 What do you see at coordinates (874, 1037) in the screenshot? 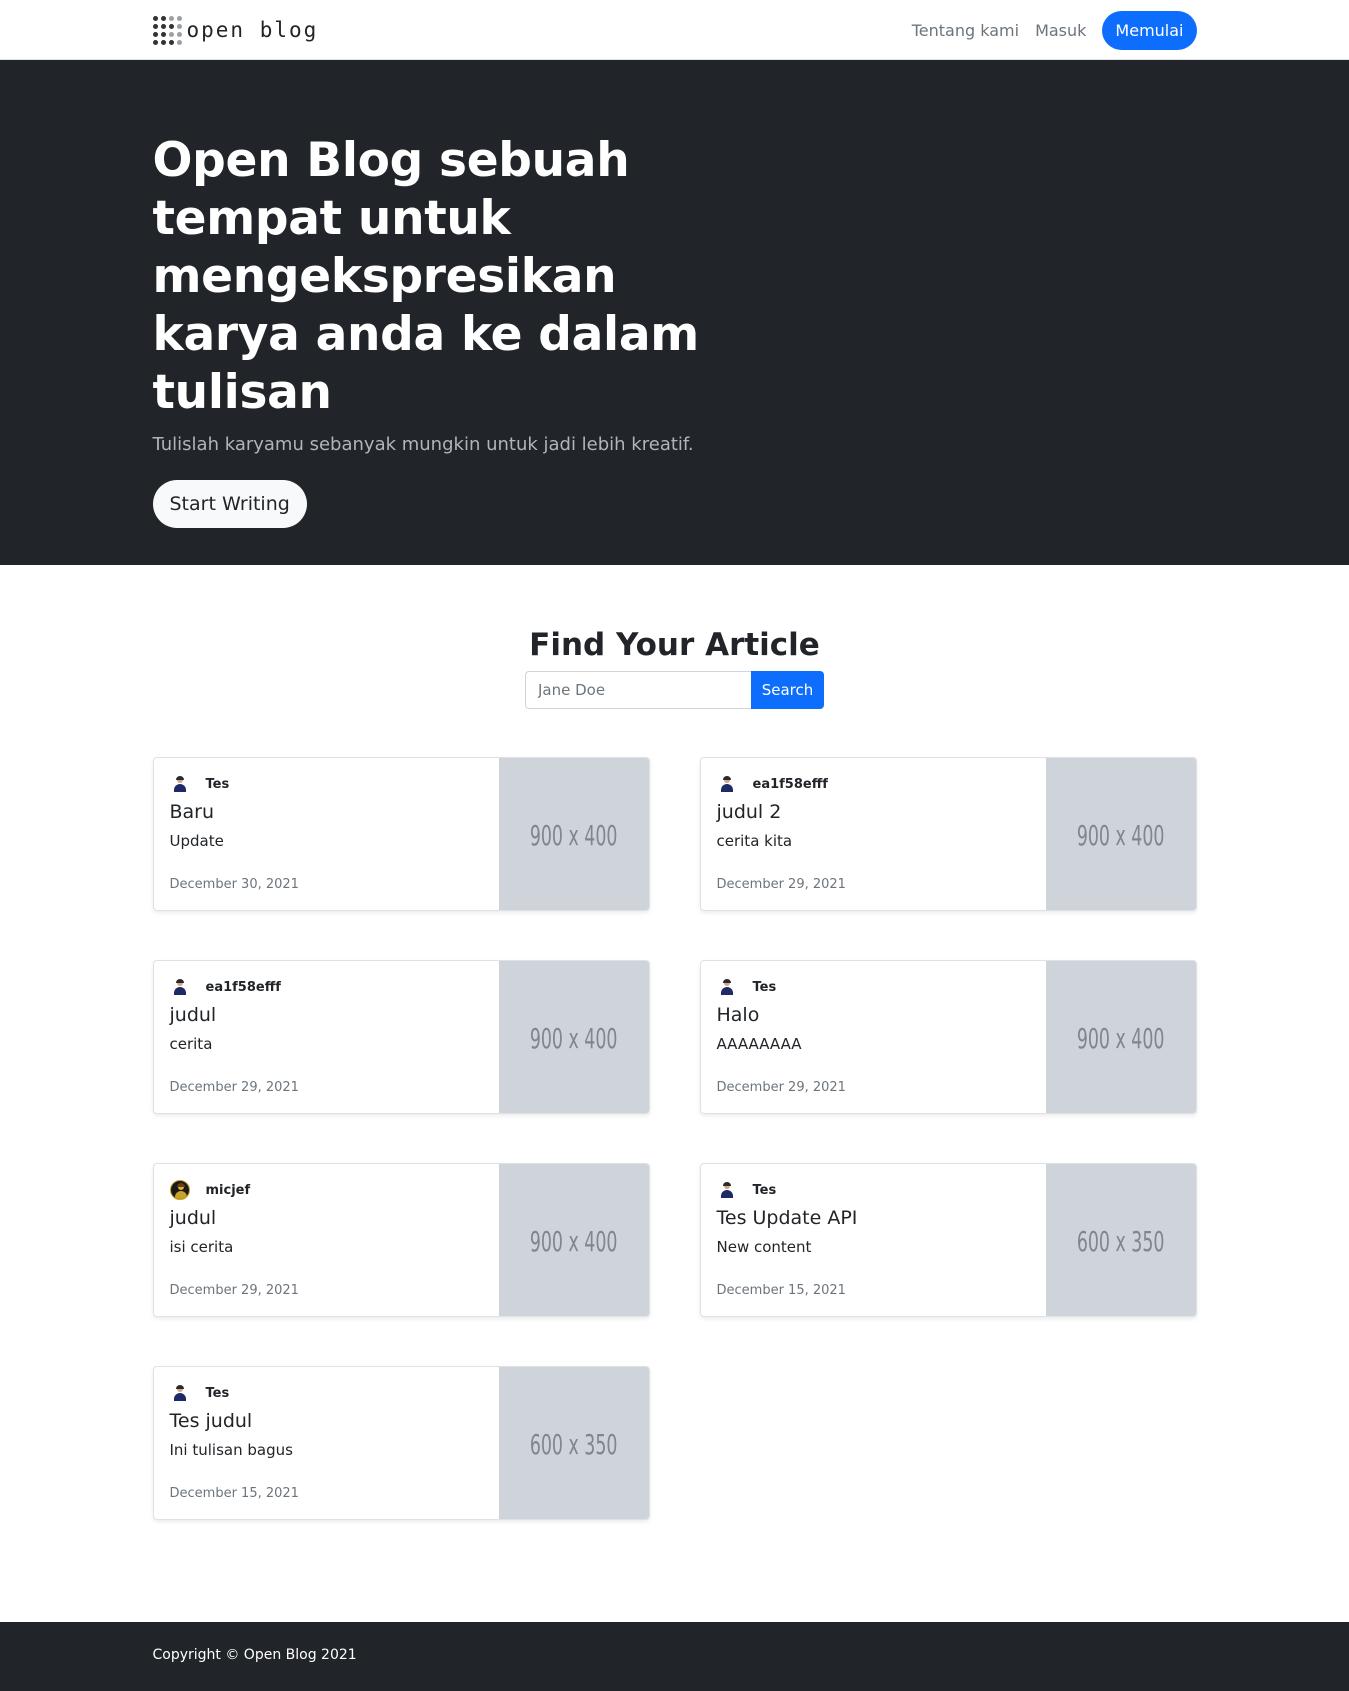
I see `article-card-body: Tes Halo AAAAAAAA December 29, 2021` at bounding box center [874, 1037].